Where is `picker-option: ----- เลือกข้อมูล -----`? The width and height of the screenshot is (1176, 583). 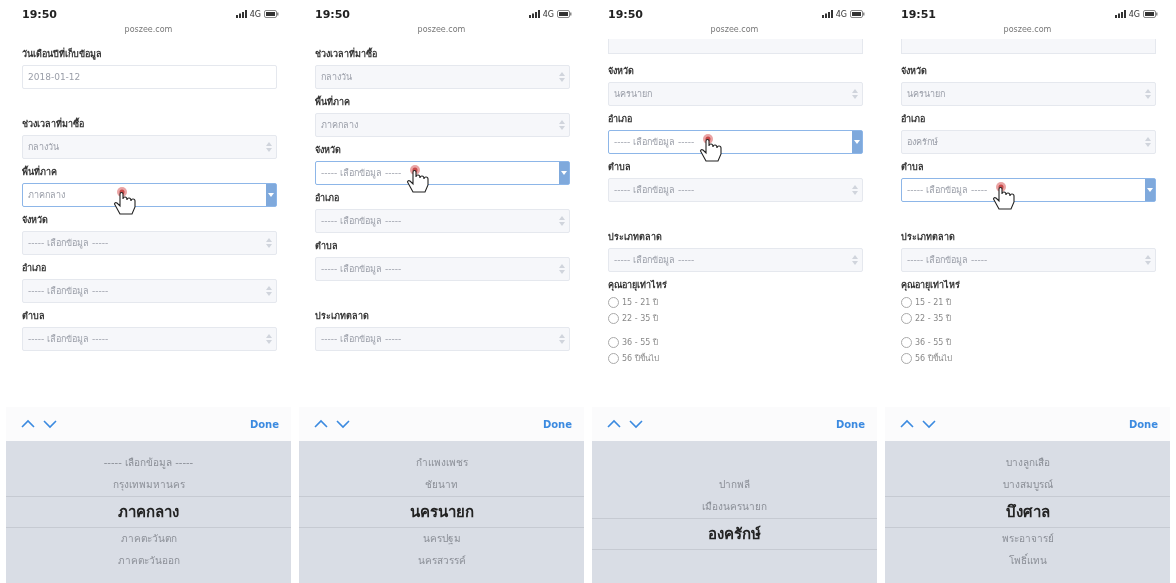 picker-option: ----- เลือกข้อมูล ----- is located at coordinates (148, 463).